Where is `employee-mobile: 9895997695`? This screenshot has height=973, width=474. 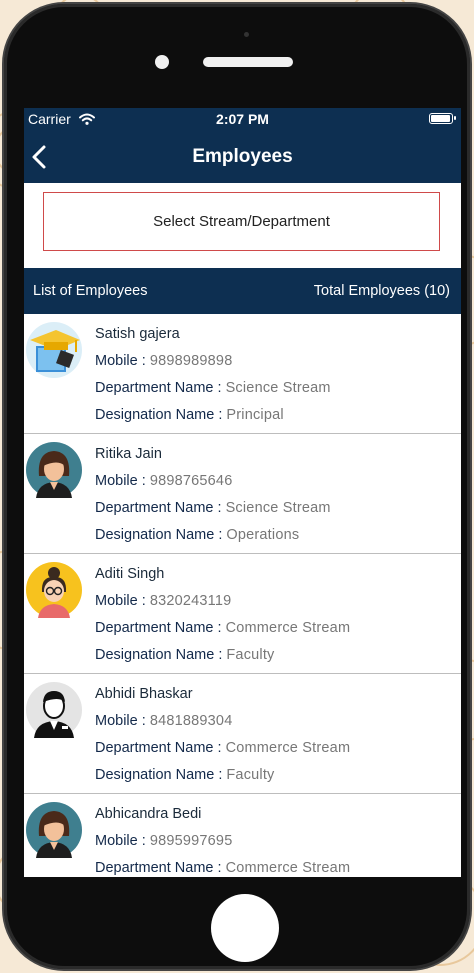 employee-mobile: 9895997695 is located at coordinates (191, 841).